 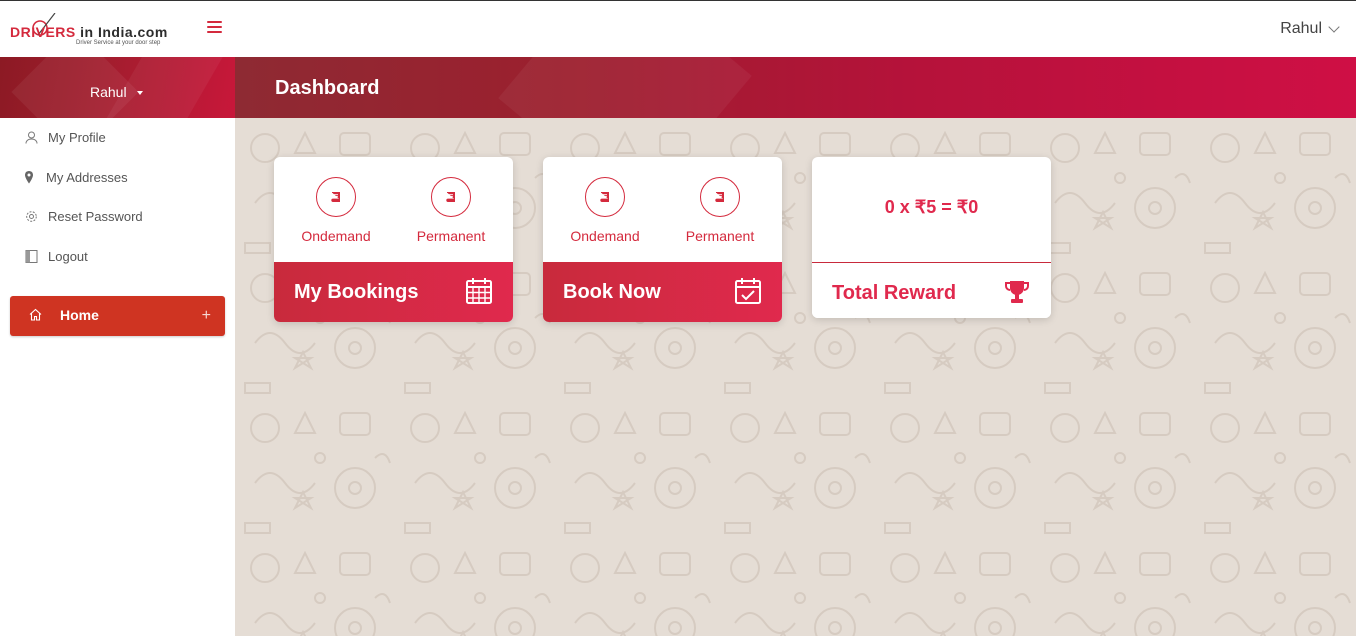 What do you see at coordinates (108, 92) in the screenshot?
I see `sidebar-user-name: Rahul` at bounding box center [108, 92].